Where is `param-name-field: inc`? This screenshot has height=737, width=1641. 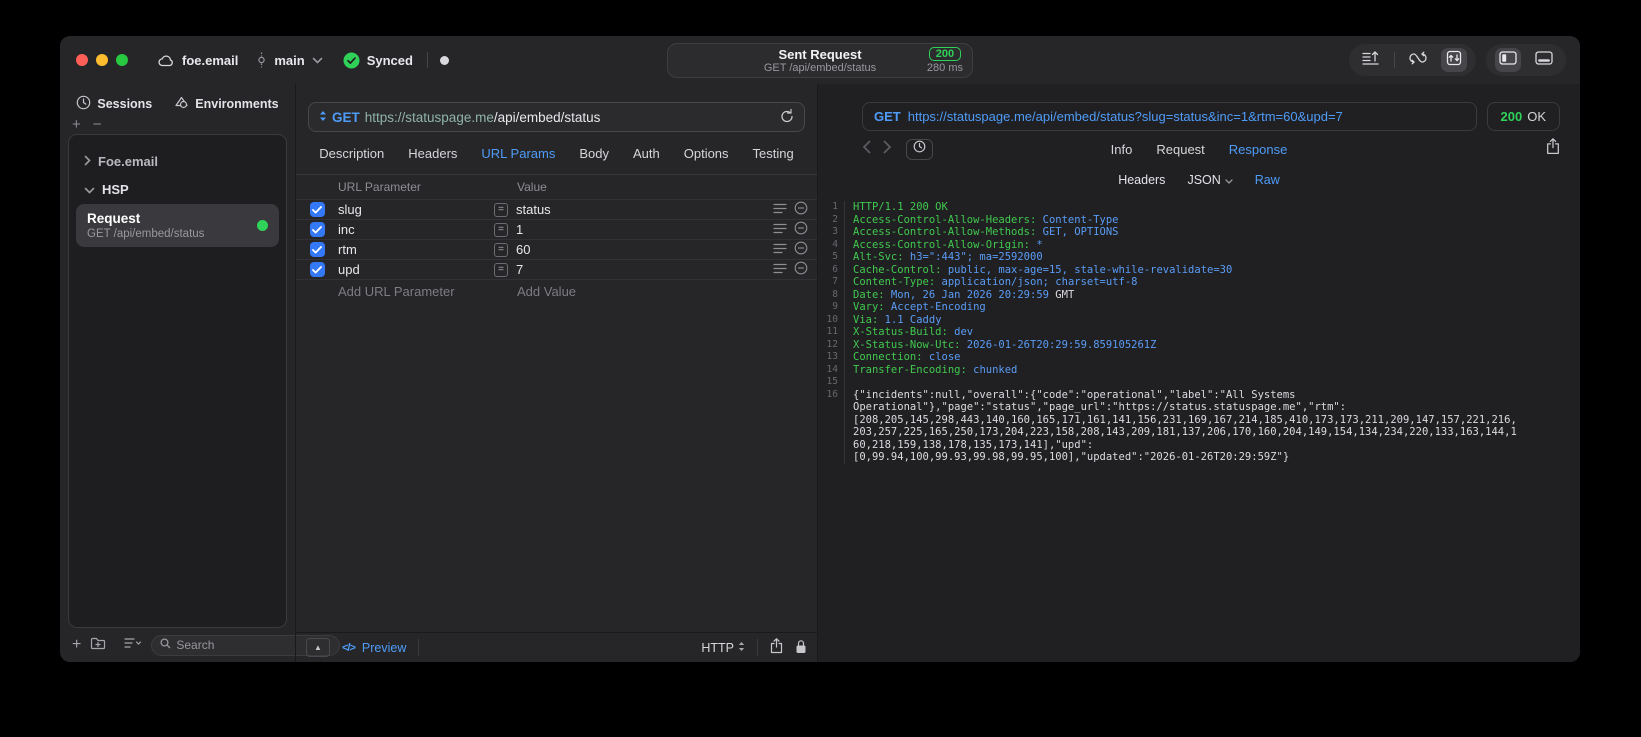
param-name-field: inc is located at coordinates (416, 229).